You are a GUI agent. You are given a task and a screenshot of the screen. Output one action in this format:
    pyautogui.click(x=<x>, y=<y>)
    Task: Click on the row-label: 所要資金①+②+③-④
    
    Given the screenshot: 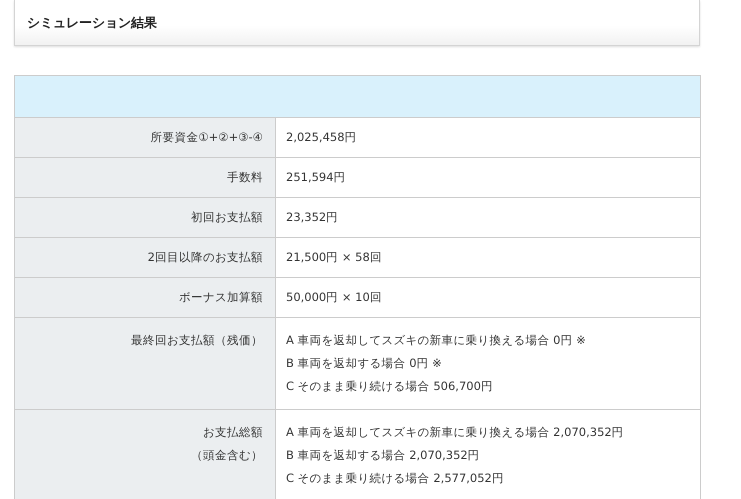 What is the action you would take?
    pyautogui.click(x=206, y=137)
    